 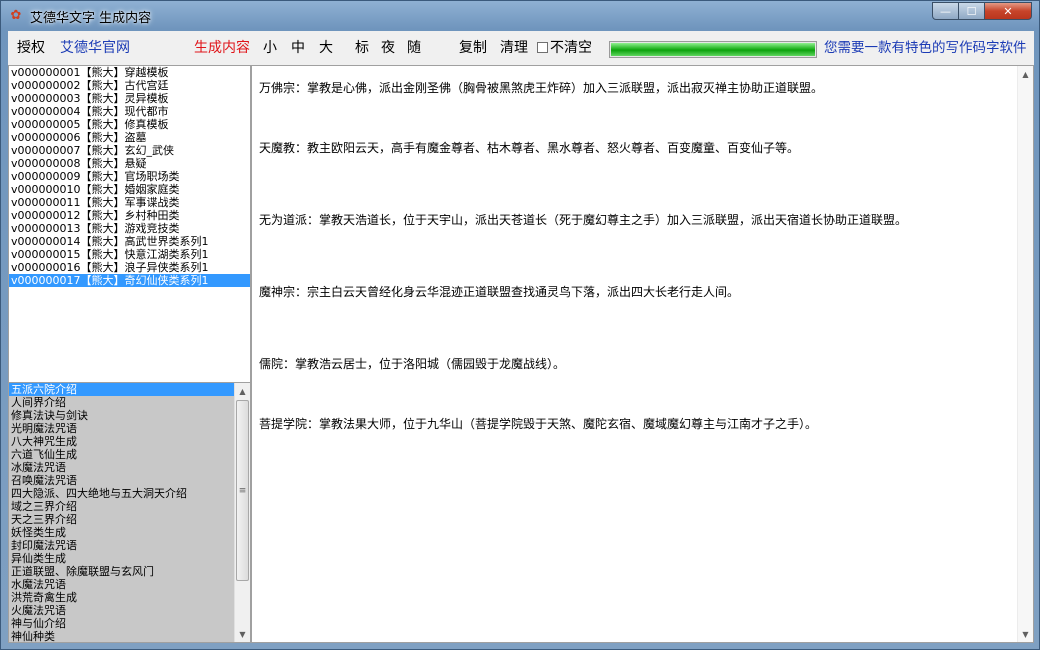 I want to click on topic-item: 修真法诀与剑诀, so click(x=122, y=415).